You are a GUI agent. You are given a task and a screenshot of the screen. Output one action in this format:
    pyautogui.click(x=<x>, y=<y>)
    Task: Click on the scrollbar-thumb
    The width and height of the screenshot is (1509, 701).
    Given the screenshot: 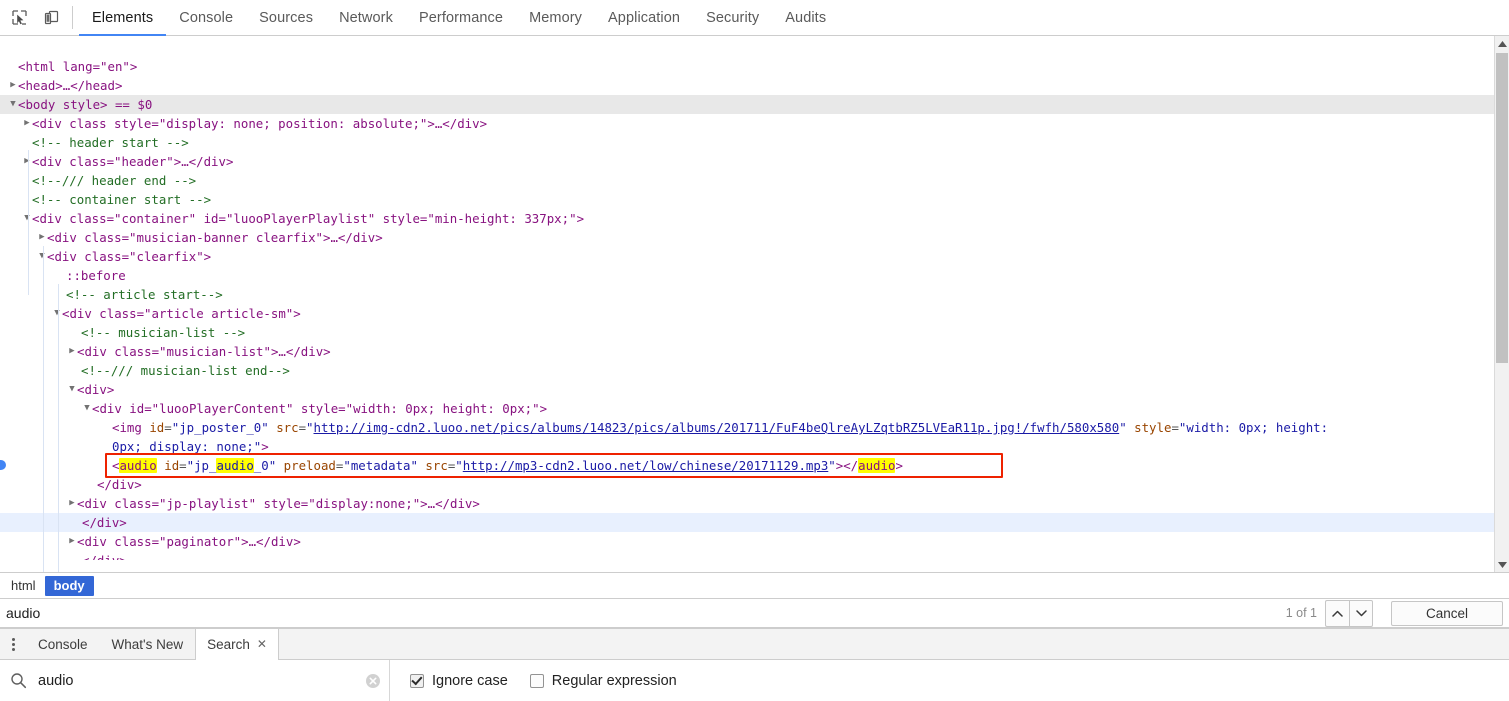 What is the action you would take?
    pyautogui.click(x=1502, y=208)
    